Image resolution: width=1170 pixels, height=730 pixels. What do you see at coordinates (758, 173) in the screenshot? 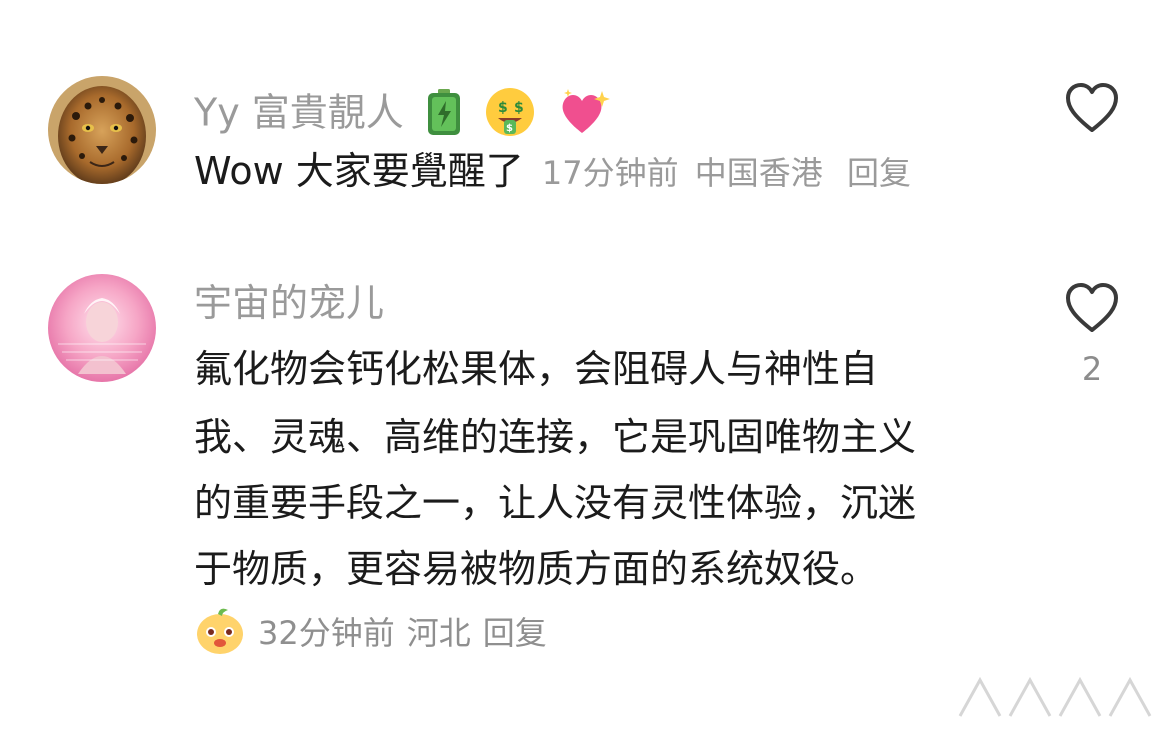
I see `comment-location: 中国香港` at bounding box center [758, 173].